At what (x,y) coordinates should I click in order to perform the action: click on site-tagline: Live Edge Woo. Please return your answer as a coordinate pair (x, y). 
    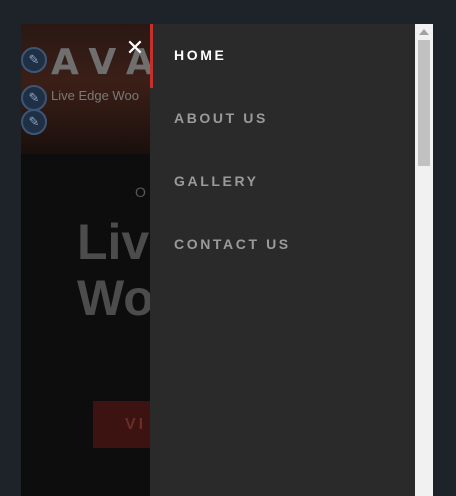
    Looking at the image, I should click on (95, 95).